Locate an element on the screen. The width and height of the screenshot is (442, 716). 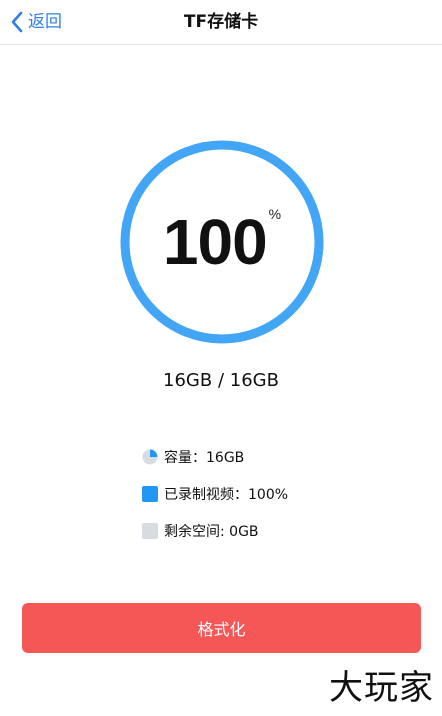
pie-chart-icon is located at coordinates (150, 457).